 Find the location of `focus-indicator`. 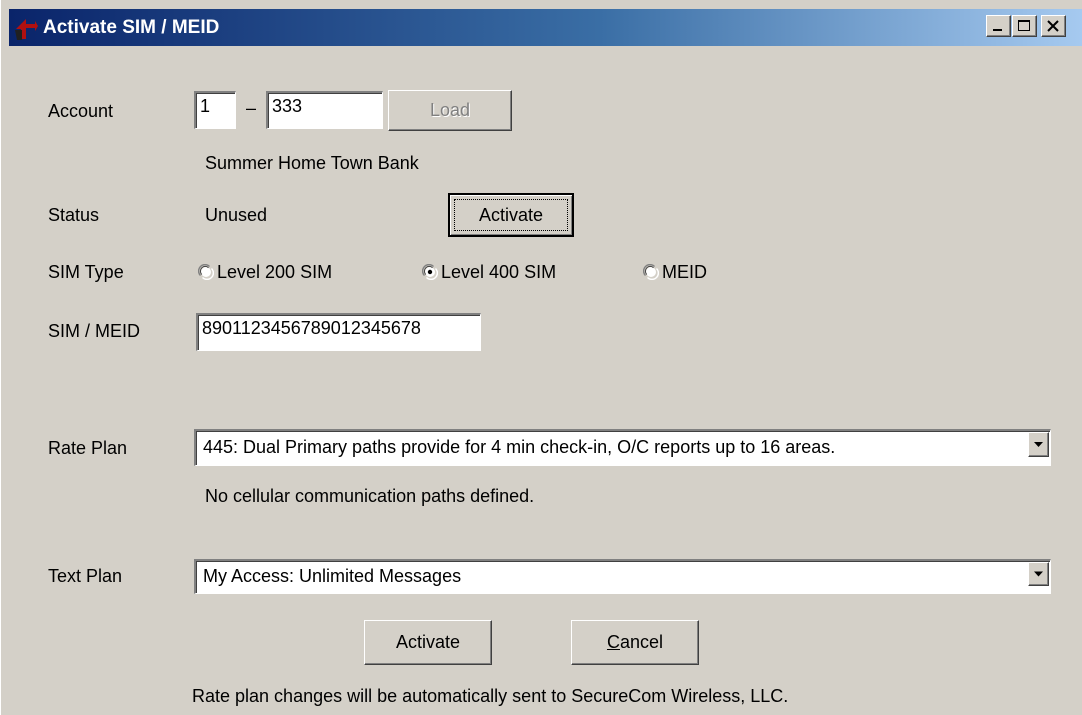

focus-indicator is located at coordinates (511, 215).